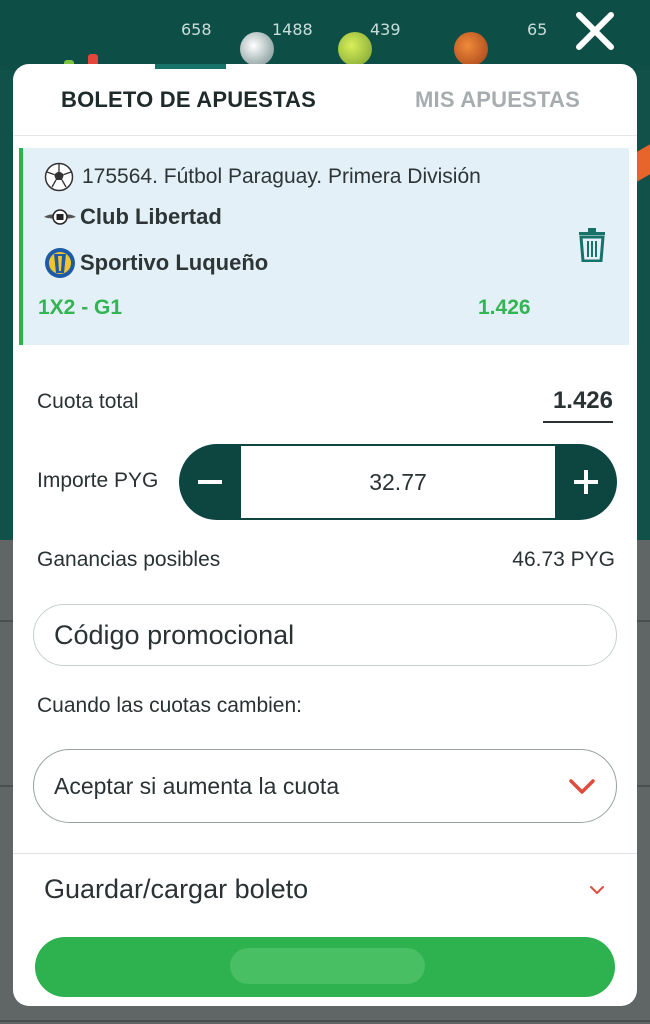  I want to click on odds-change-selected: Aceptar si aumenta la cuota, so click(197, 785).